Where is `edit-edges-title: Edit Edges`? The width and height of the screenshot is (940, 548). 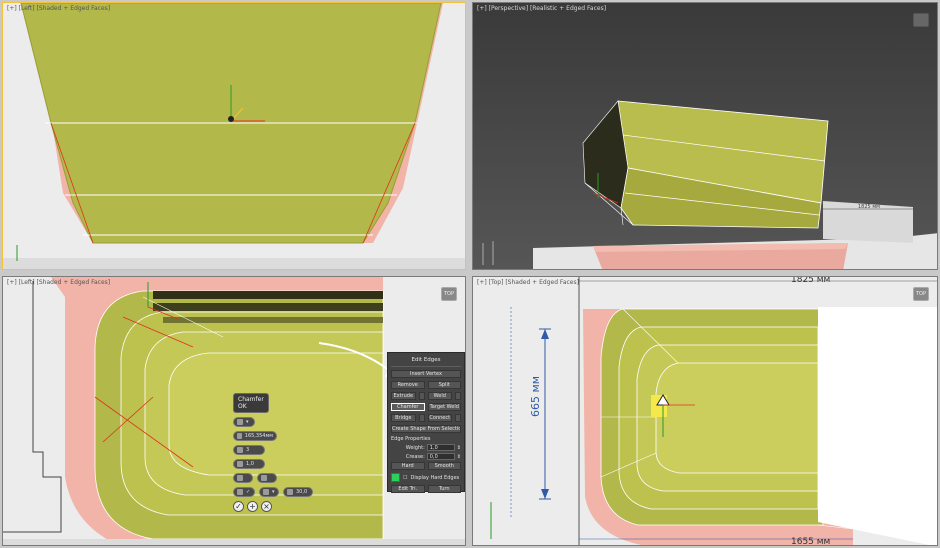
edit-edges-title: Edit Edges is located at coordinates (426, 361).